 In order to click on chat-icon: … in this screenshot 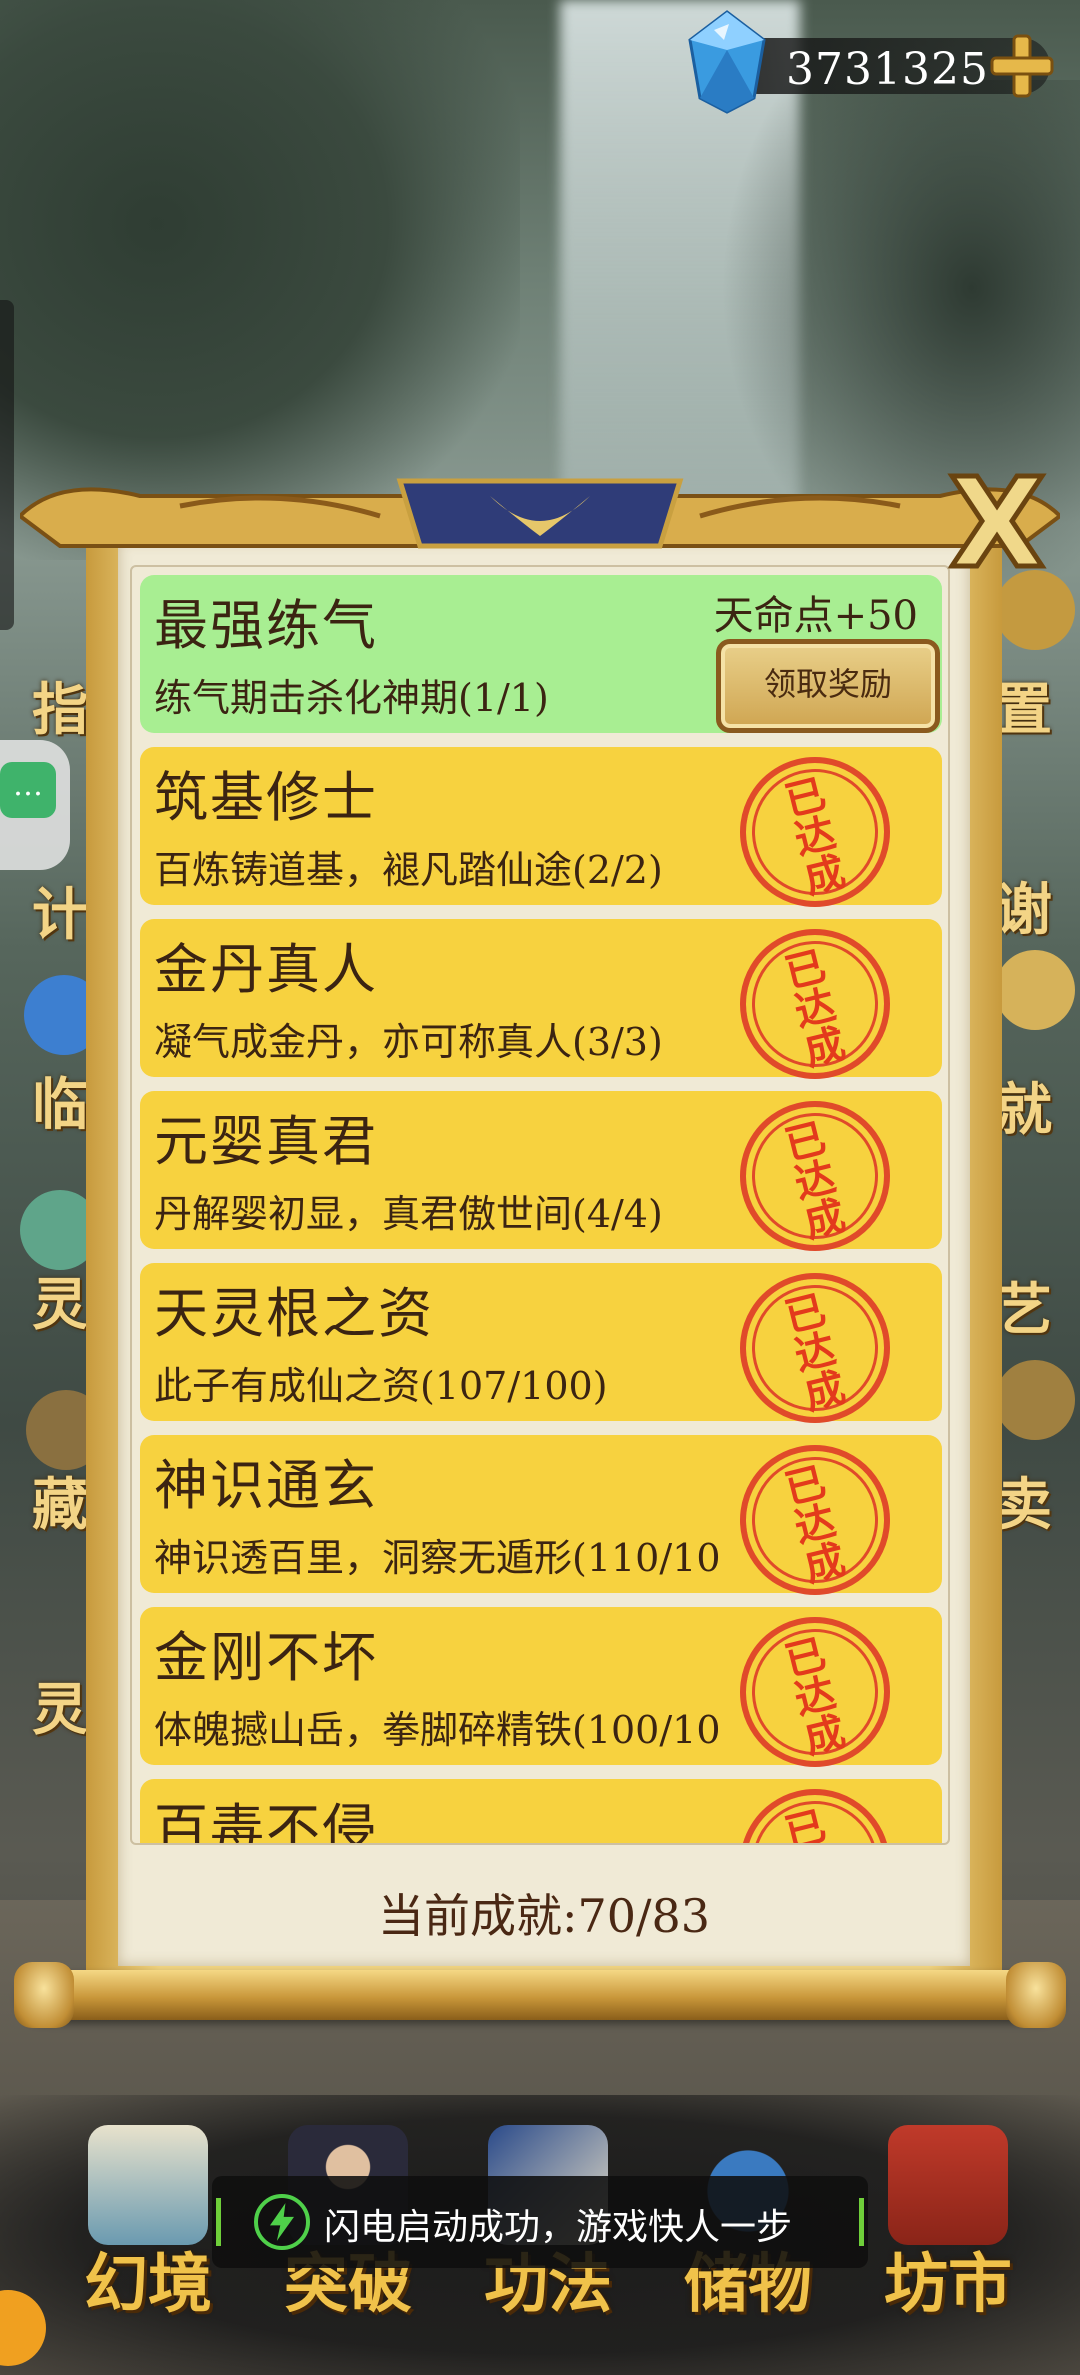, I will do `click(28, 790)`.